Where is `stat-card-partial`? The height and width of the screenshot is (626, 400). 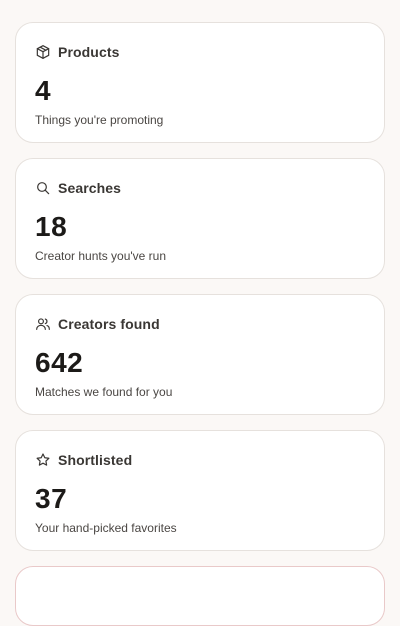
stat-card-partial is located at coordinates (200, 596).